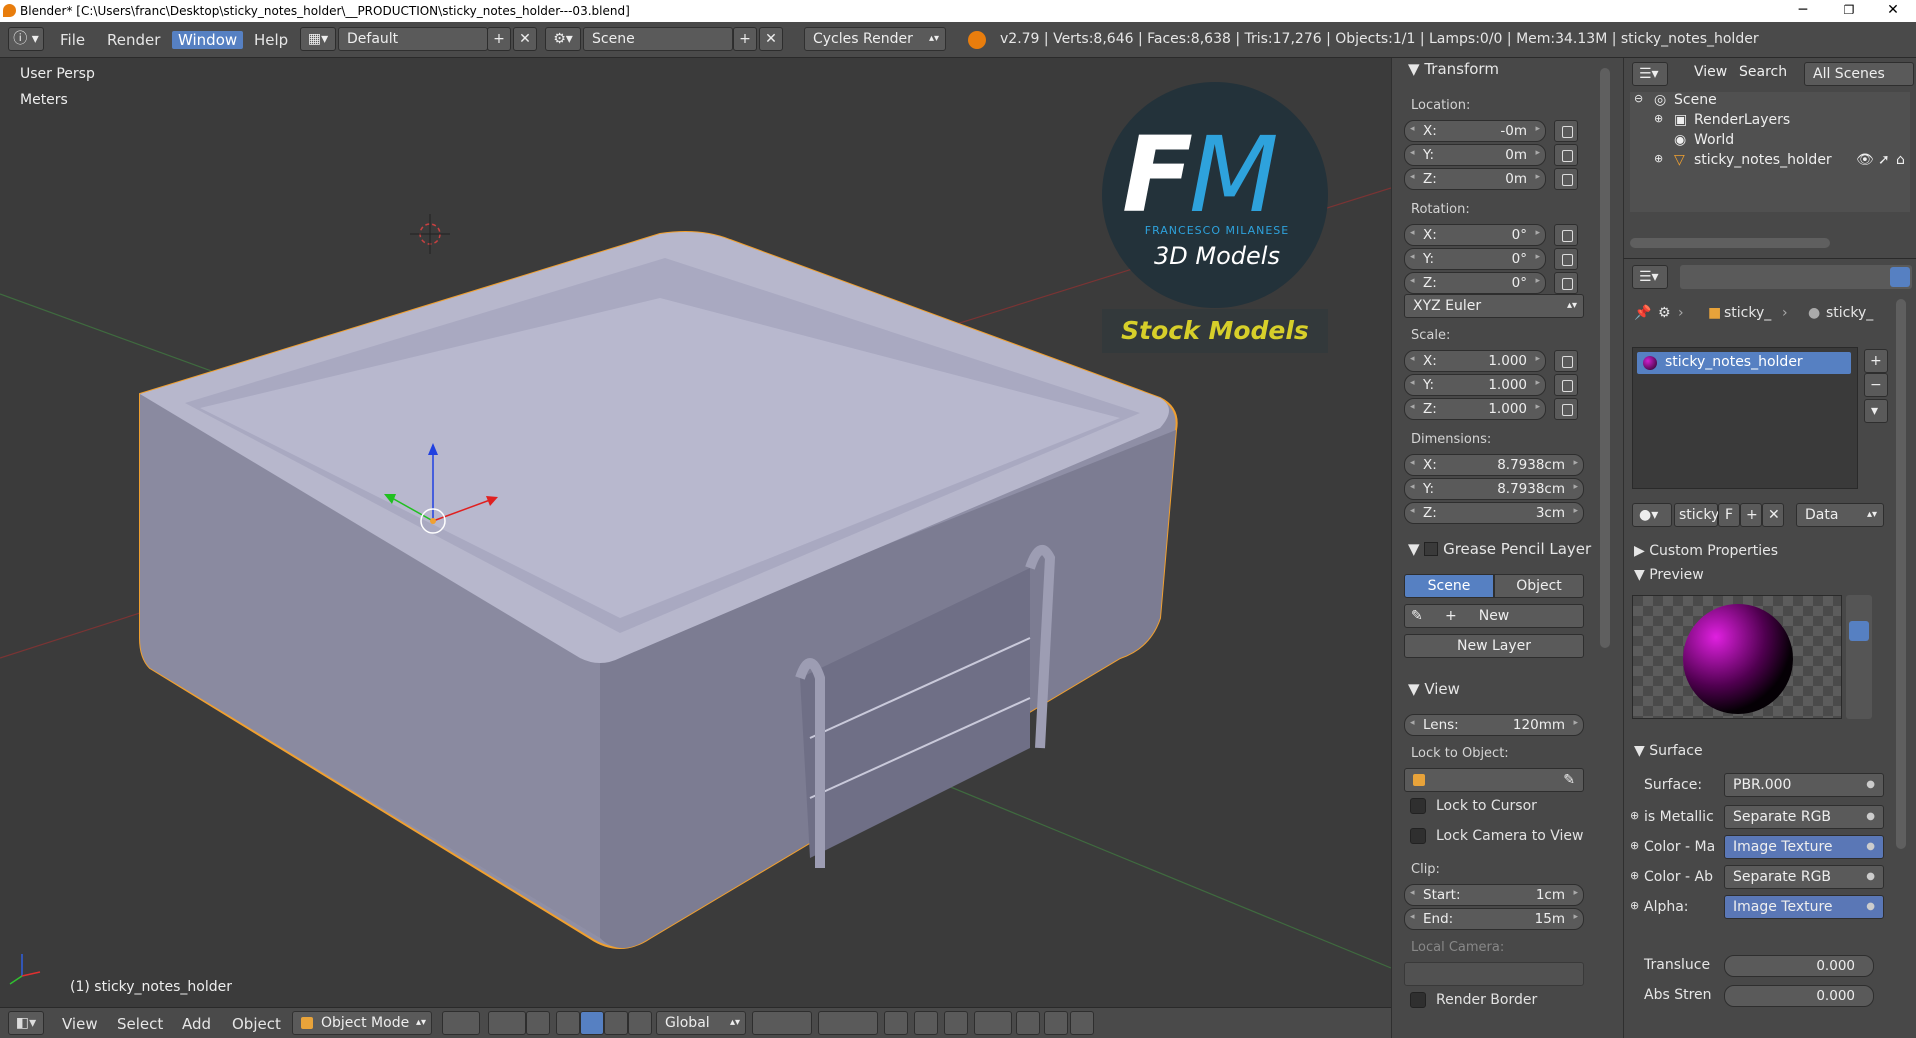 The image size is (1916, 1038). I want to click on properties-context-tabs, so click(1796, 277).